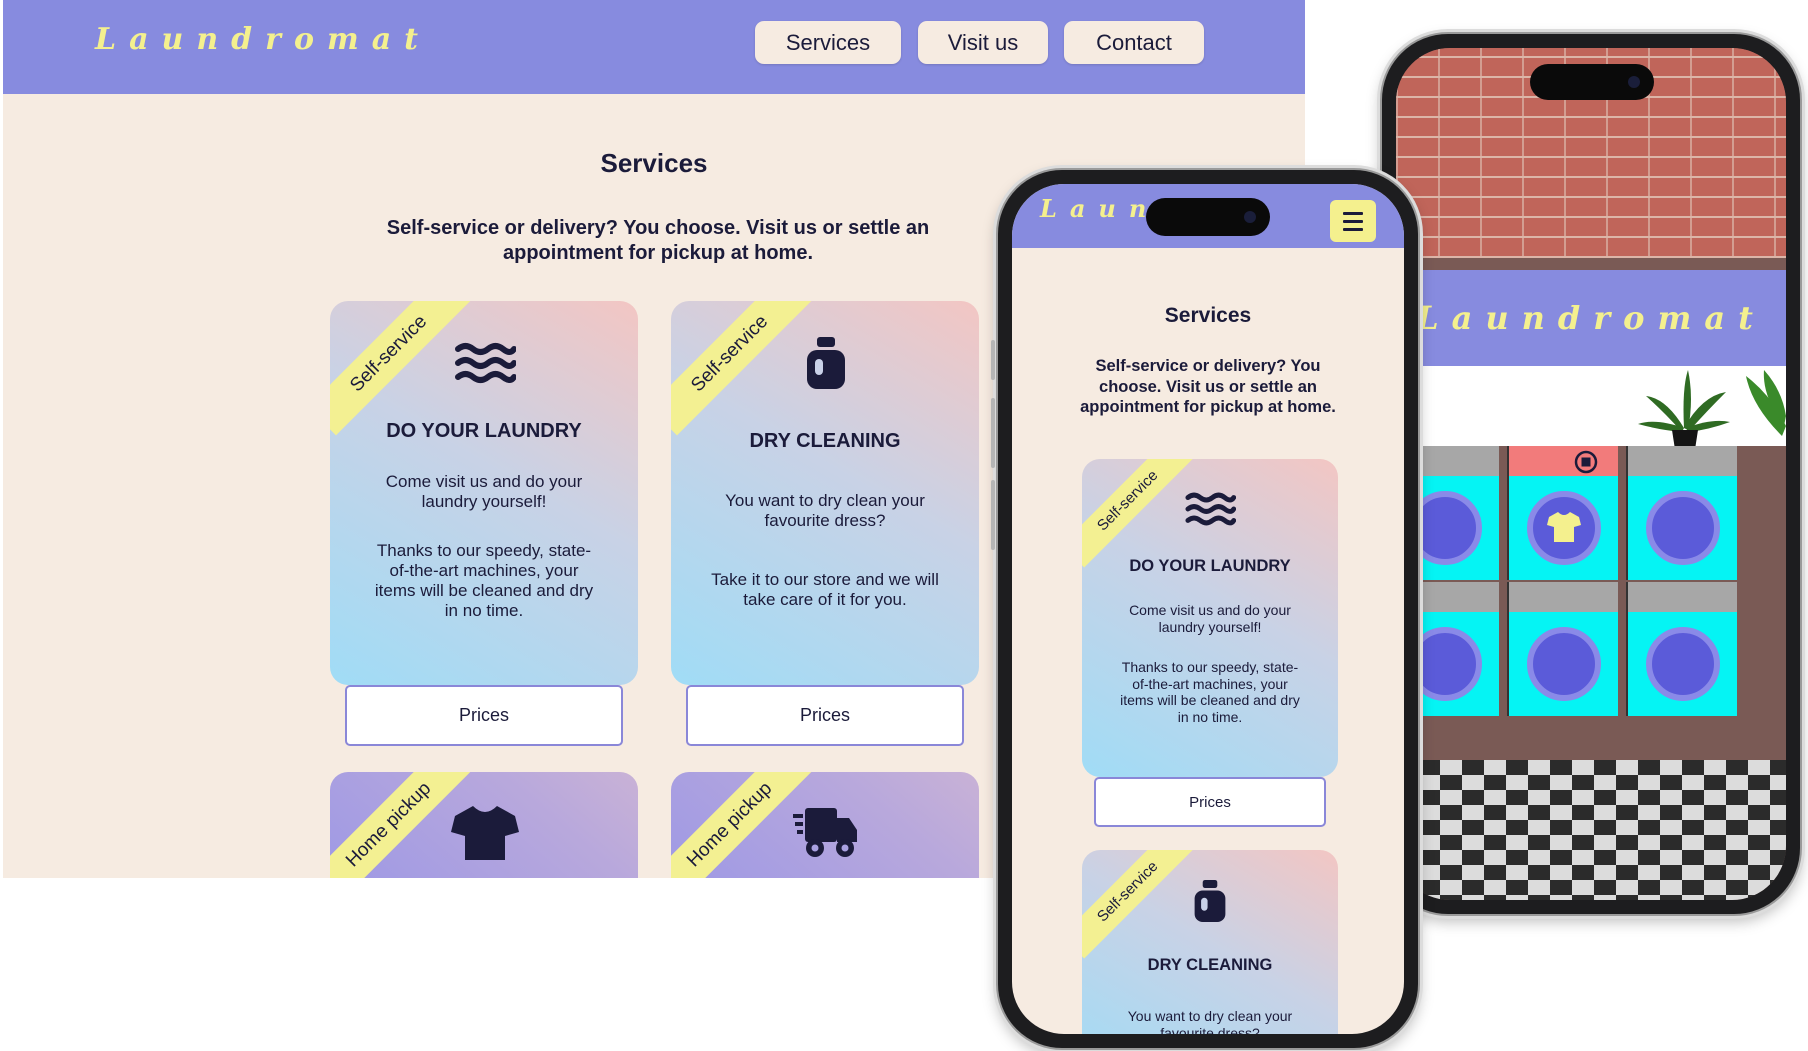 Image resolution: width=1808 pixels, height=1051 pixels. I want to click on service-card-home-pickup: Home pickup, so click(484, 825).